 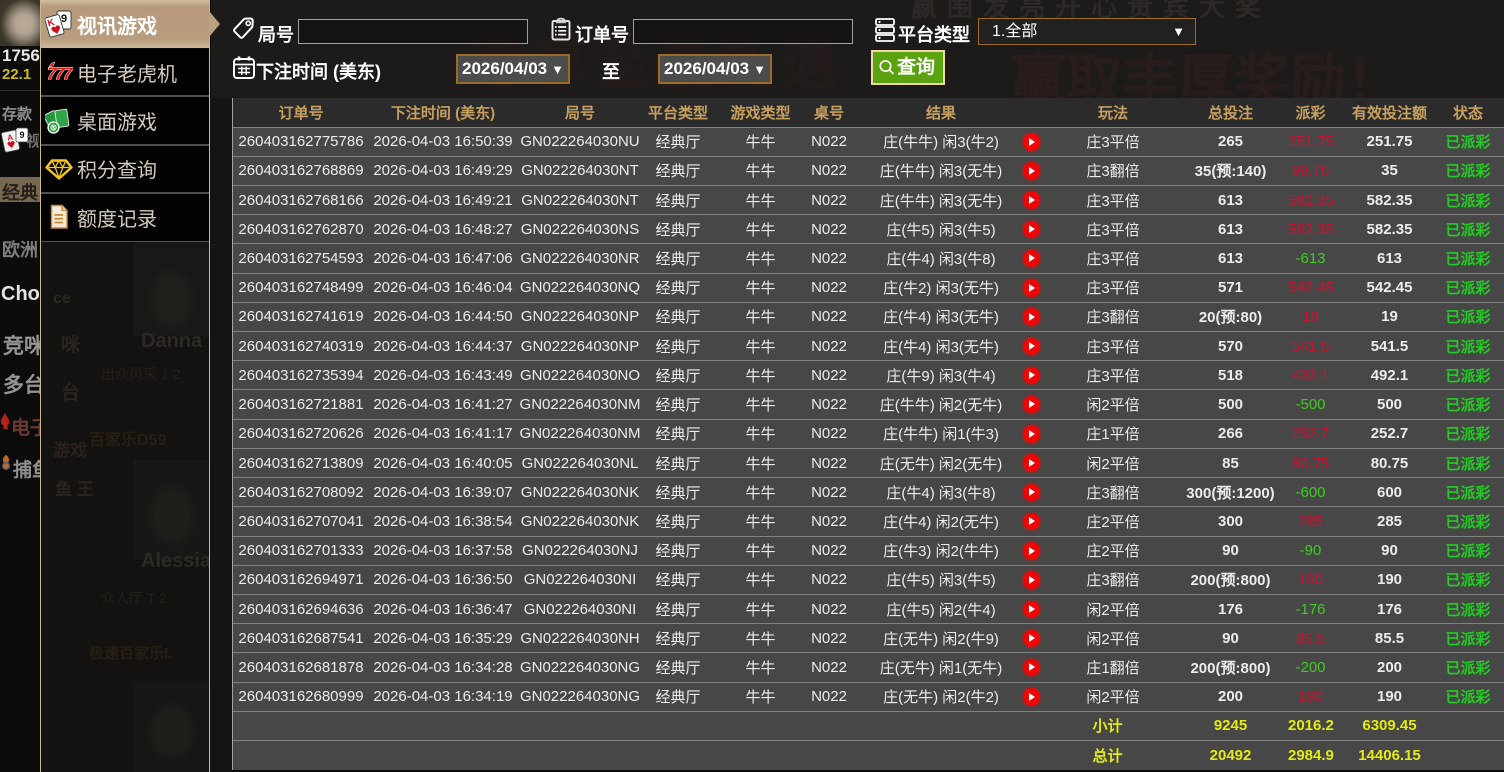 What do you see at coordinates (60, 73) in the screenshot?
I see `svg-text: 777` at bounding box center [60, 73].